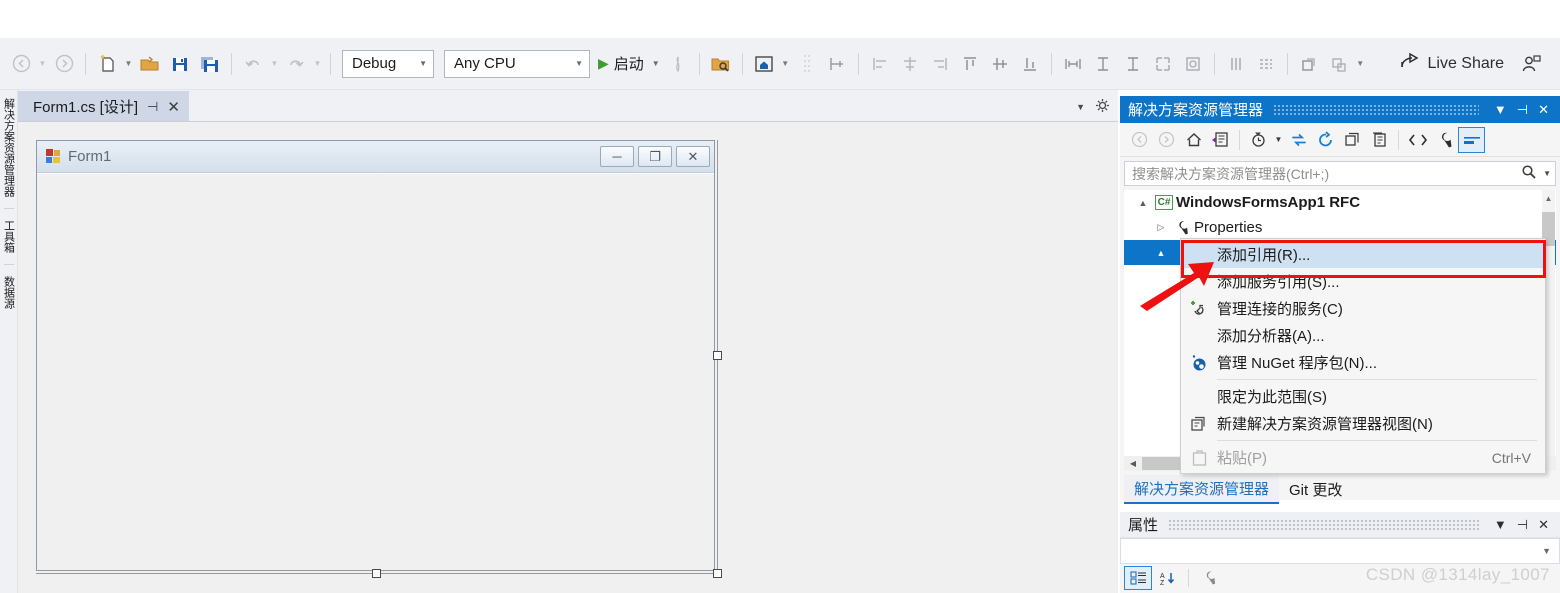  Describe the element at coordinates (1360, 64) in the screenshot. I see `toolbar-overflow-icon: ▼` at that location.